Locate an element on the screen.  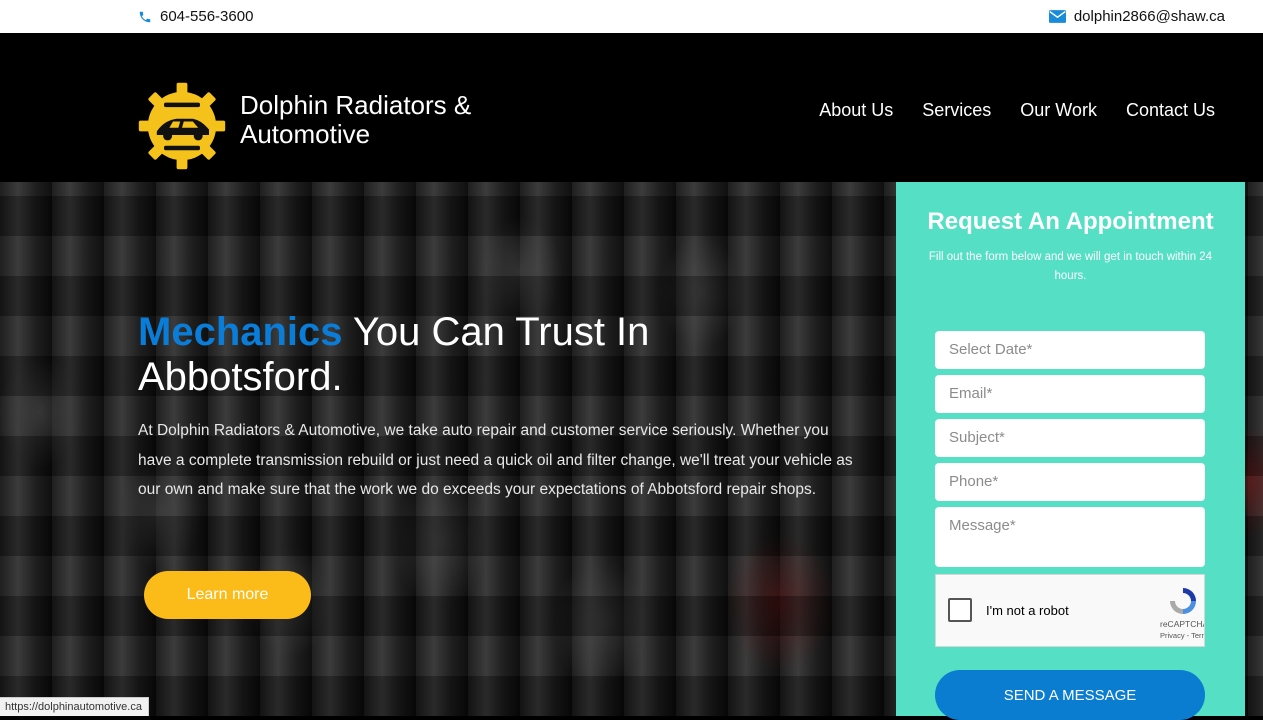
brand-name: Dolphin Radiators & Automotive is located at coordinates (390, 120).